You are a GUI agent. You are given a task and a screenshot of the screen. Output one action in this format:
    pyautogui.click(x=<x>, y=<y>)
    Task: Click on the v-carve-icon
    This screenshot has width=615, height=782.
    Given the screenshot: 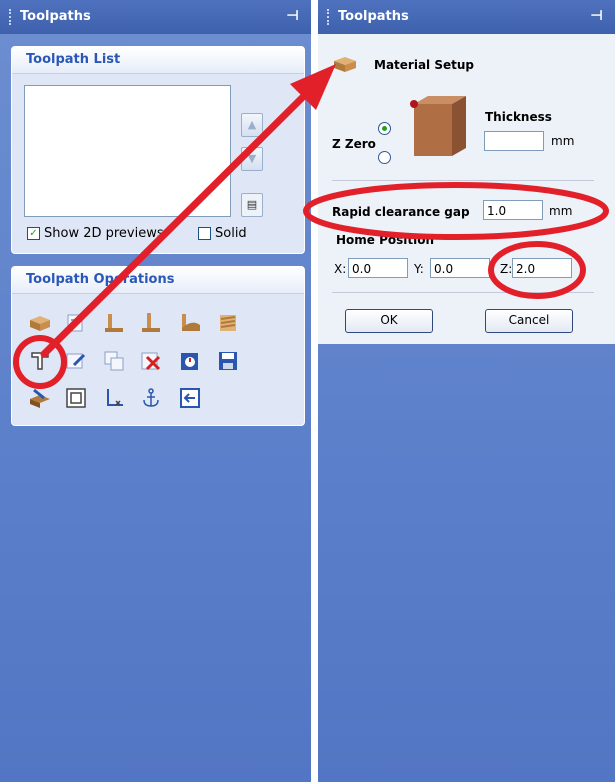 What is the action you would take?
    pyautogui.click(x=190, y=323)
    